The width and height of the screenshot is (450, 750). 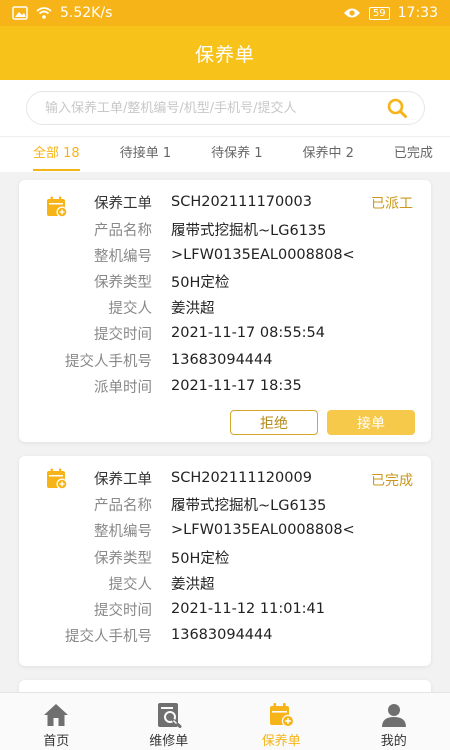 What do you see at coordinates (20, 13) in the screenshot?
I see `notification-image-icon` at bounding box center [20, 13].